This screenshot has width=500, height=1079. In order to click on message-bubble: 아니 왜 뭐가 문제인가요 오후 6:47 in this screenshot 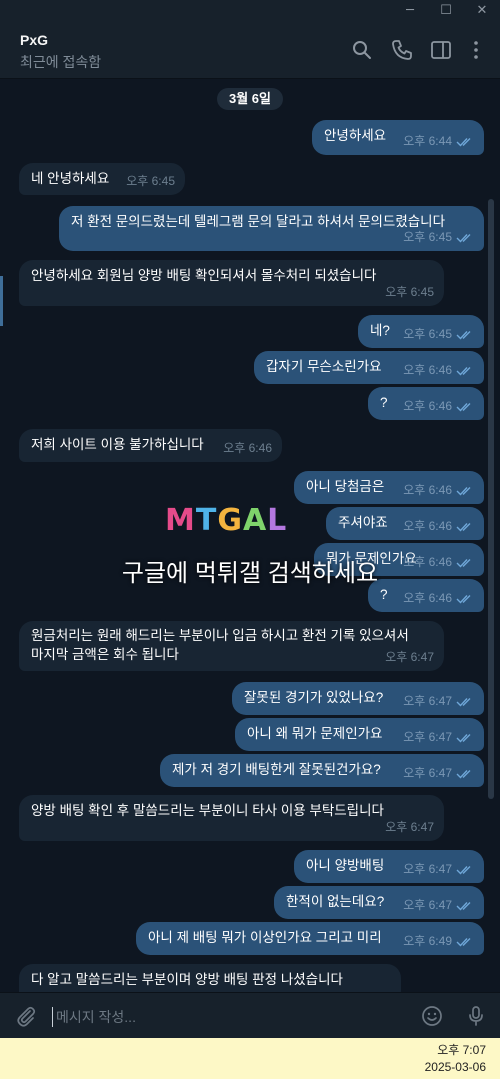, I will do `click(359, 734)`.